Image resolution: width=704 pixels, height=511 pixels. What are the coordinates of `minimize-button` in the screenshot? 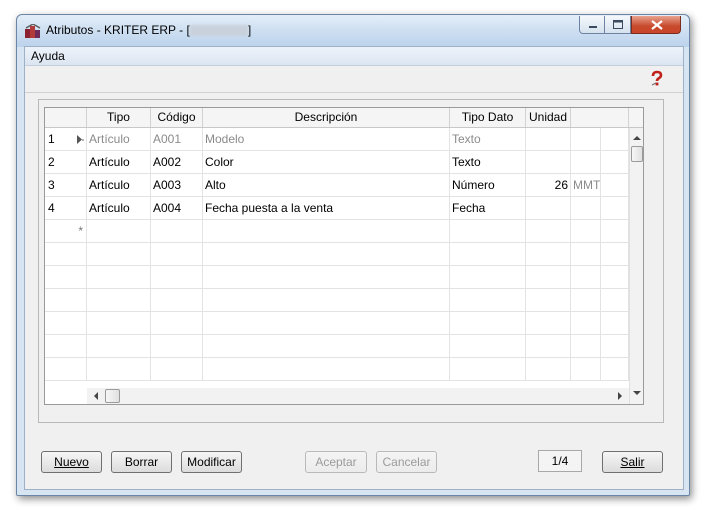 It's located at (592, 25).